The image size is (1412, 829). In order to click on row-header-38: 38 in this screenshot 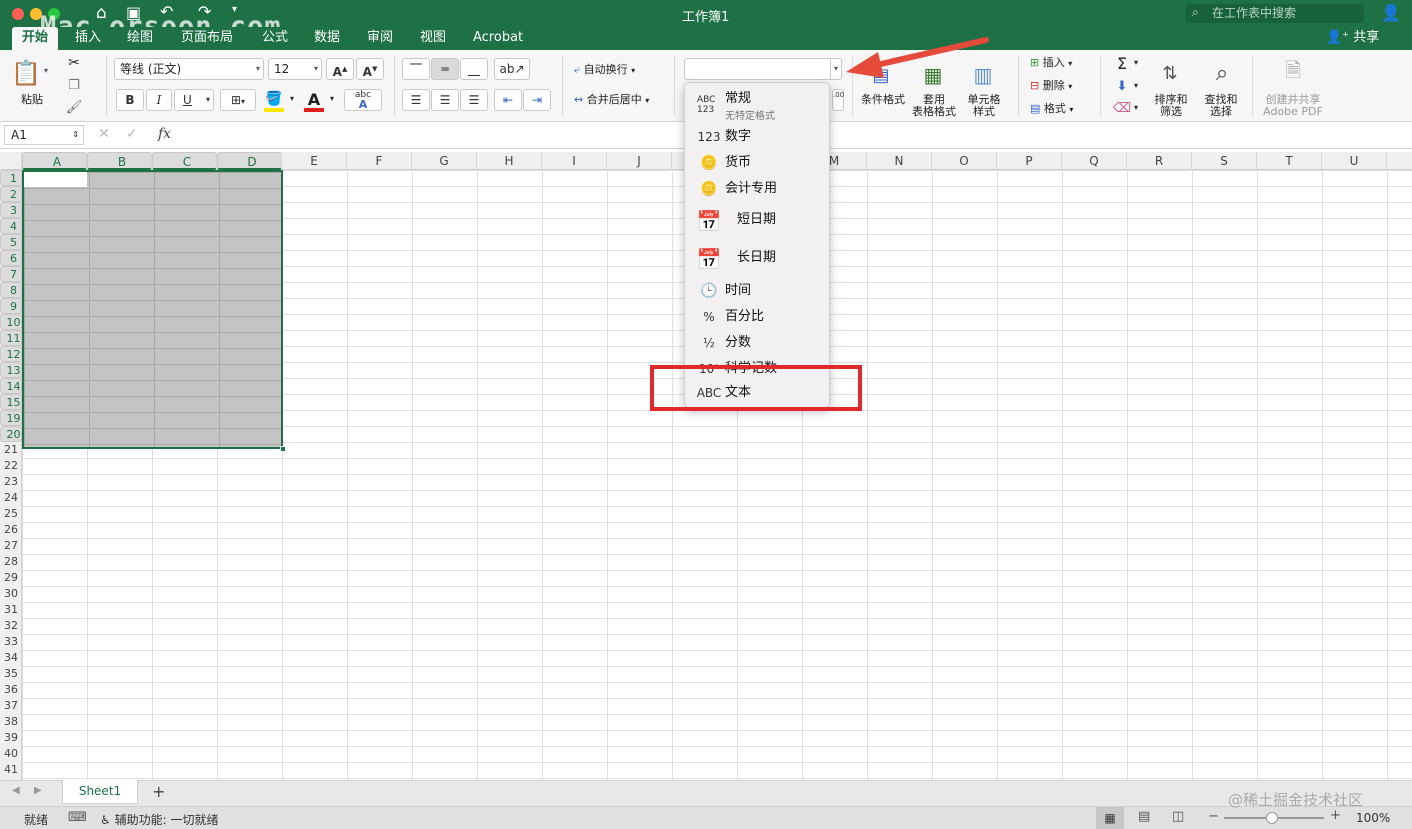, I will do `click(11, 722)`.